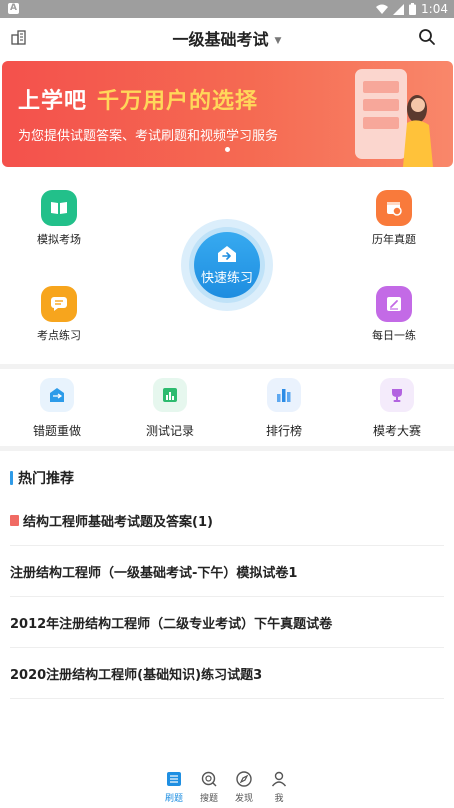 Image resolution: width=454 pixels, height=808 pixels. Describe the element at coordinates (209, 787) in the screenshot. I see `tab-search-questions: 搜题` at that location.